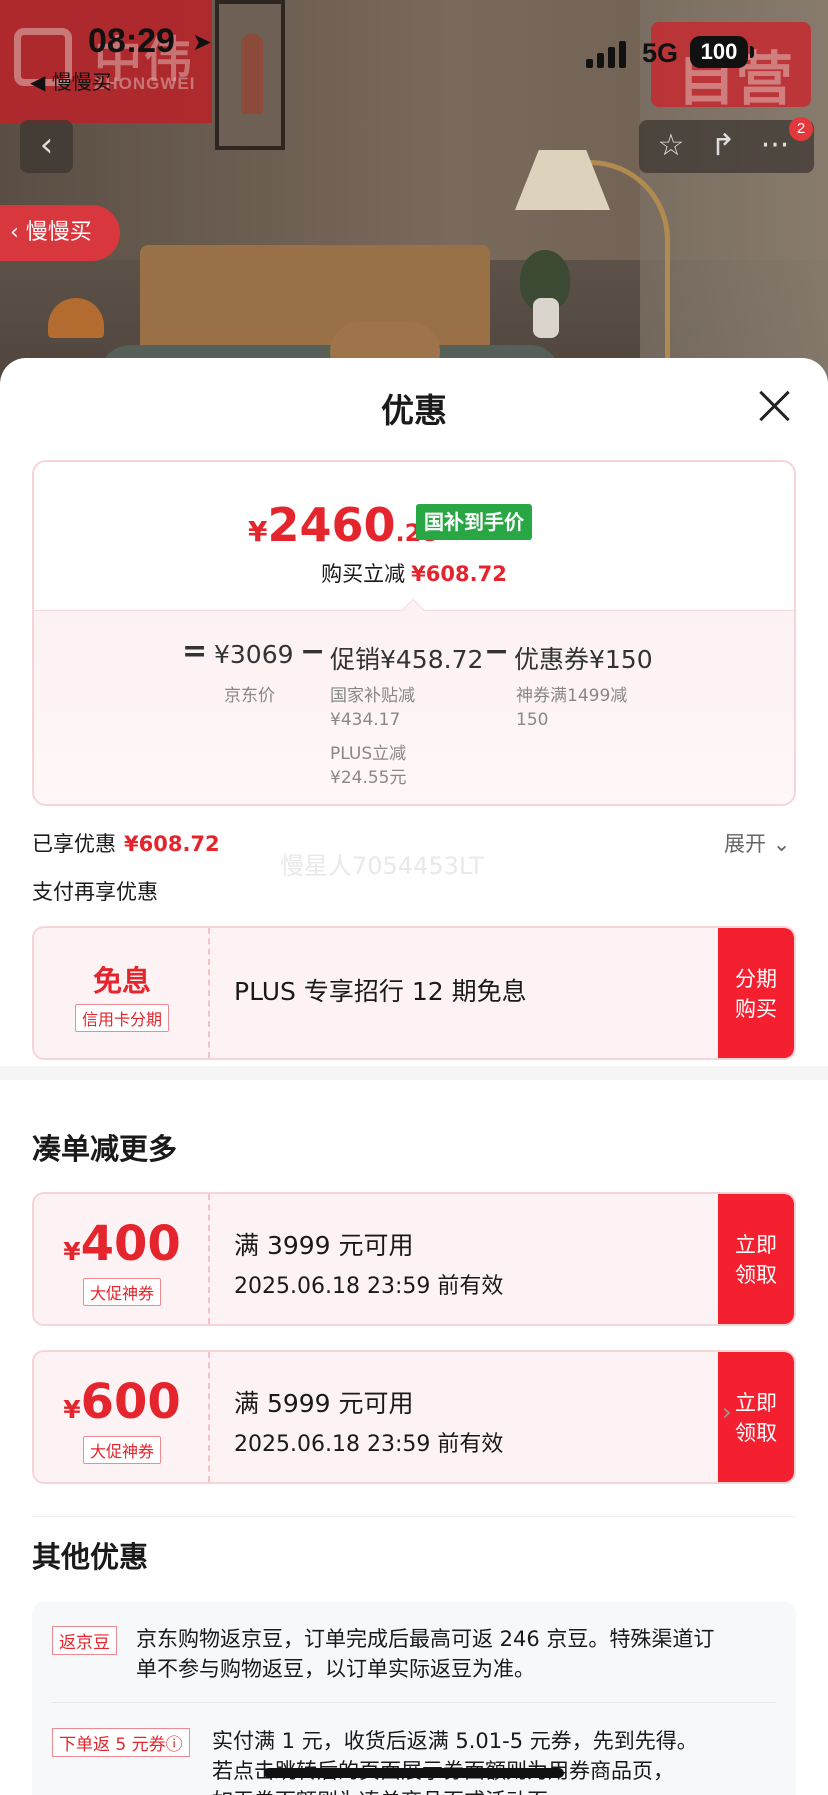 This screenshot has height=1795, width=828. What do you see at coordinates (105, 1149) in the screenshot?
I see `more-discounts-title: 凑单减更多` at bounding box center [105, 1149].